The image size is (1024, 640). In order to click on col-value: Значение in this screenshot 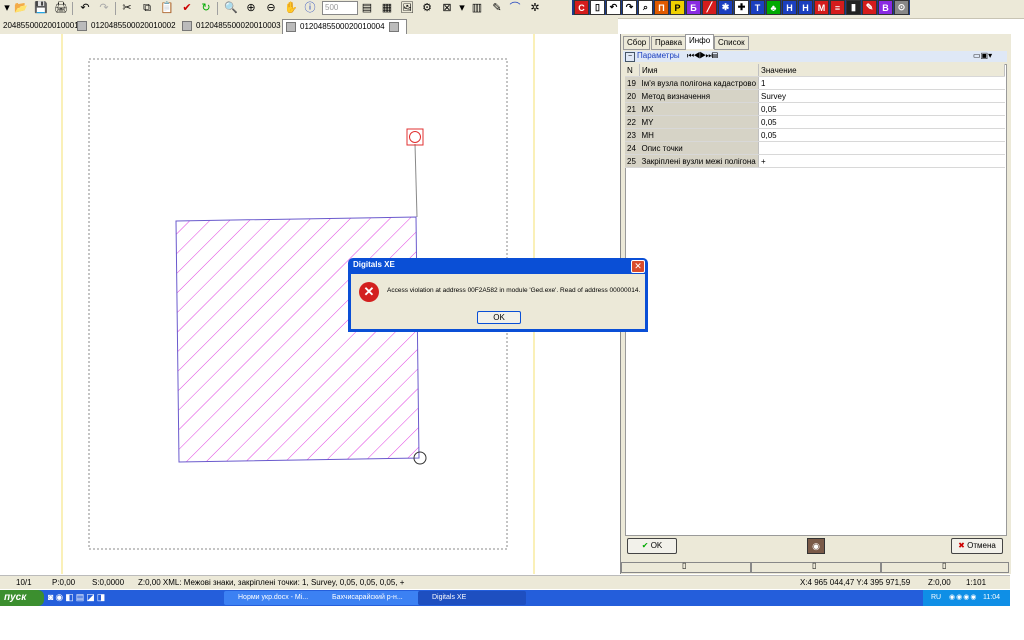, I will do `click(881, 70)`.